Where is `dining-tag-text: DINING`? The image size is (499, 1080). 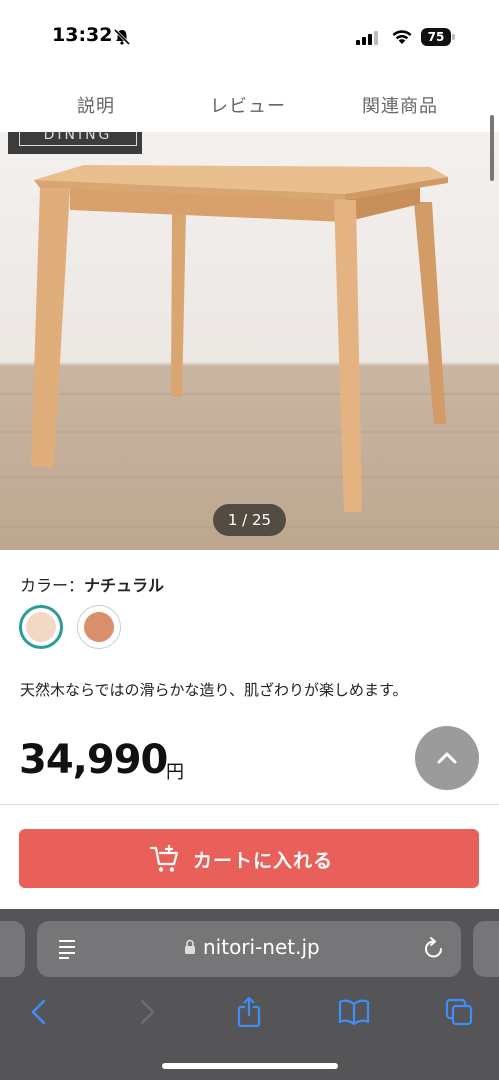
dining-tag-text: DINING is located at coordinates (78, 139).